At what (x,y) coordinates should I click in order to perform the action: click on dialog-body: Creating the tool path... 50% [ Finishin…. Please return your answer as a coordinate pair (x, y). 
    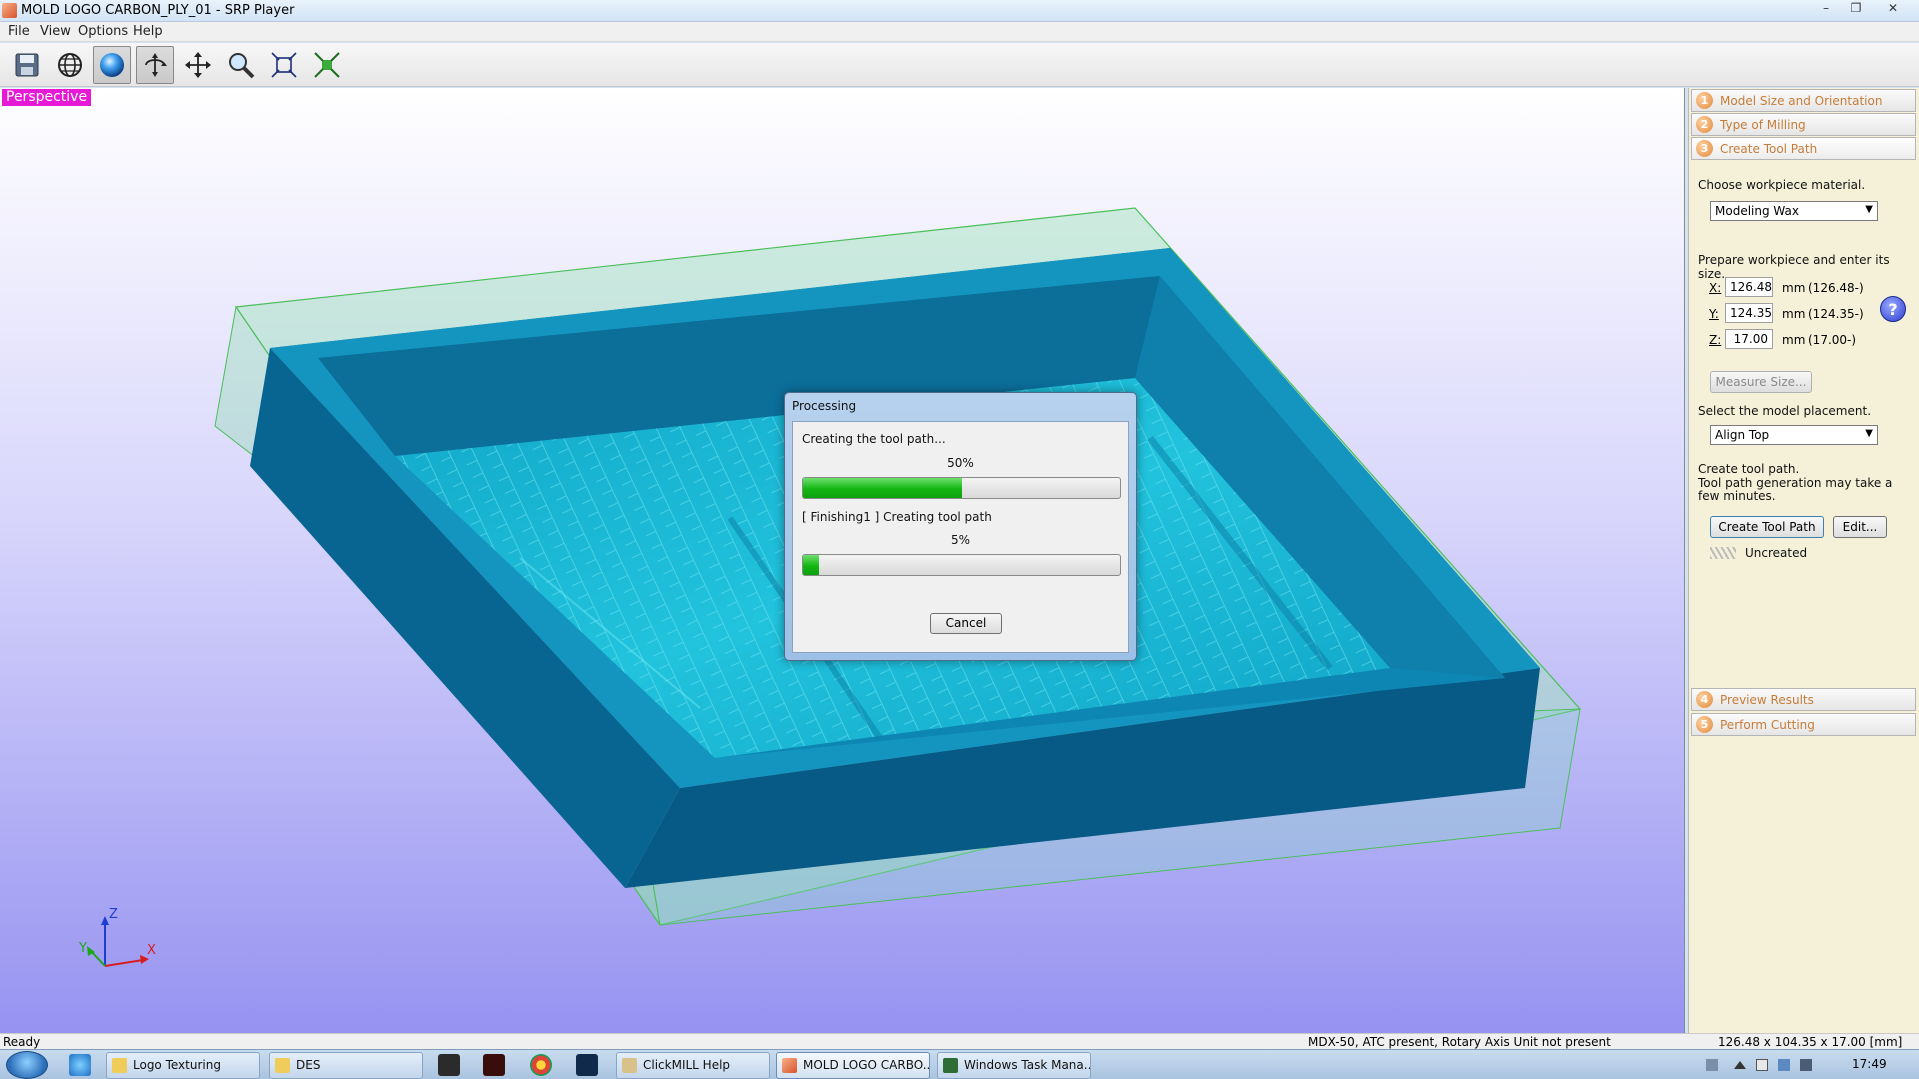
    Looking at the image, I should click on (960, 537).